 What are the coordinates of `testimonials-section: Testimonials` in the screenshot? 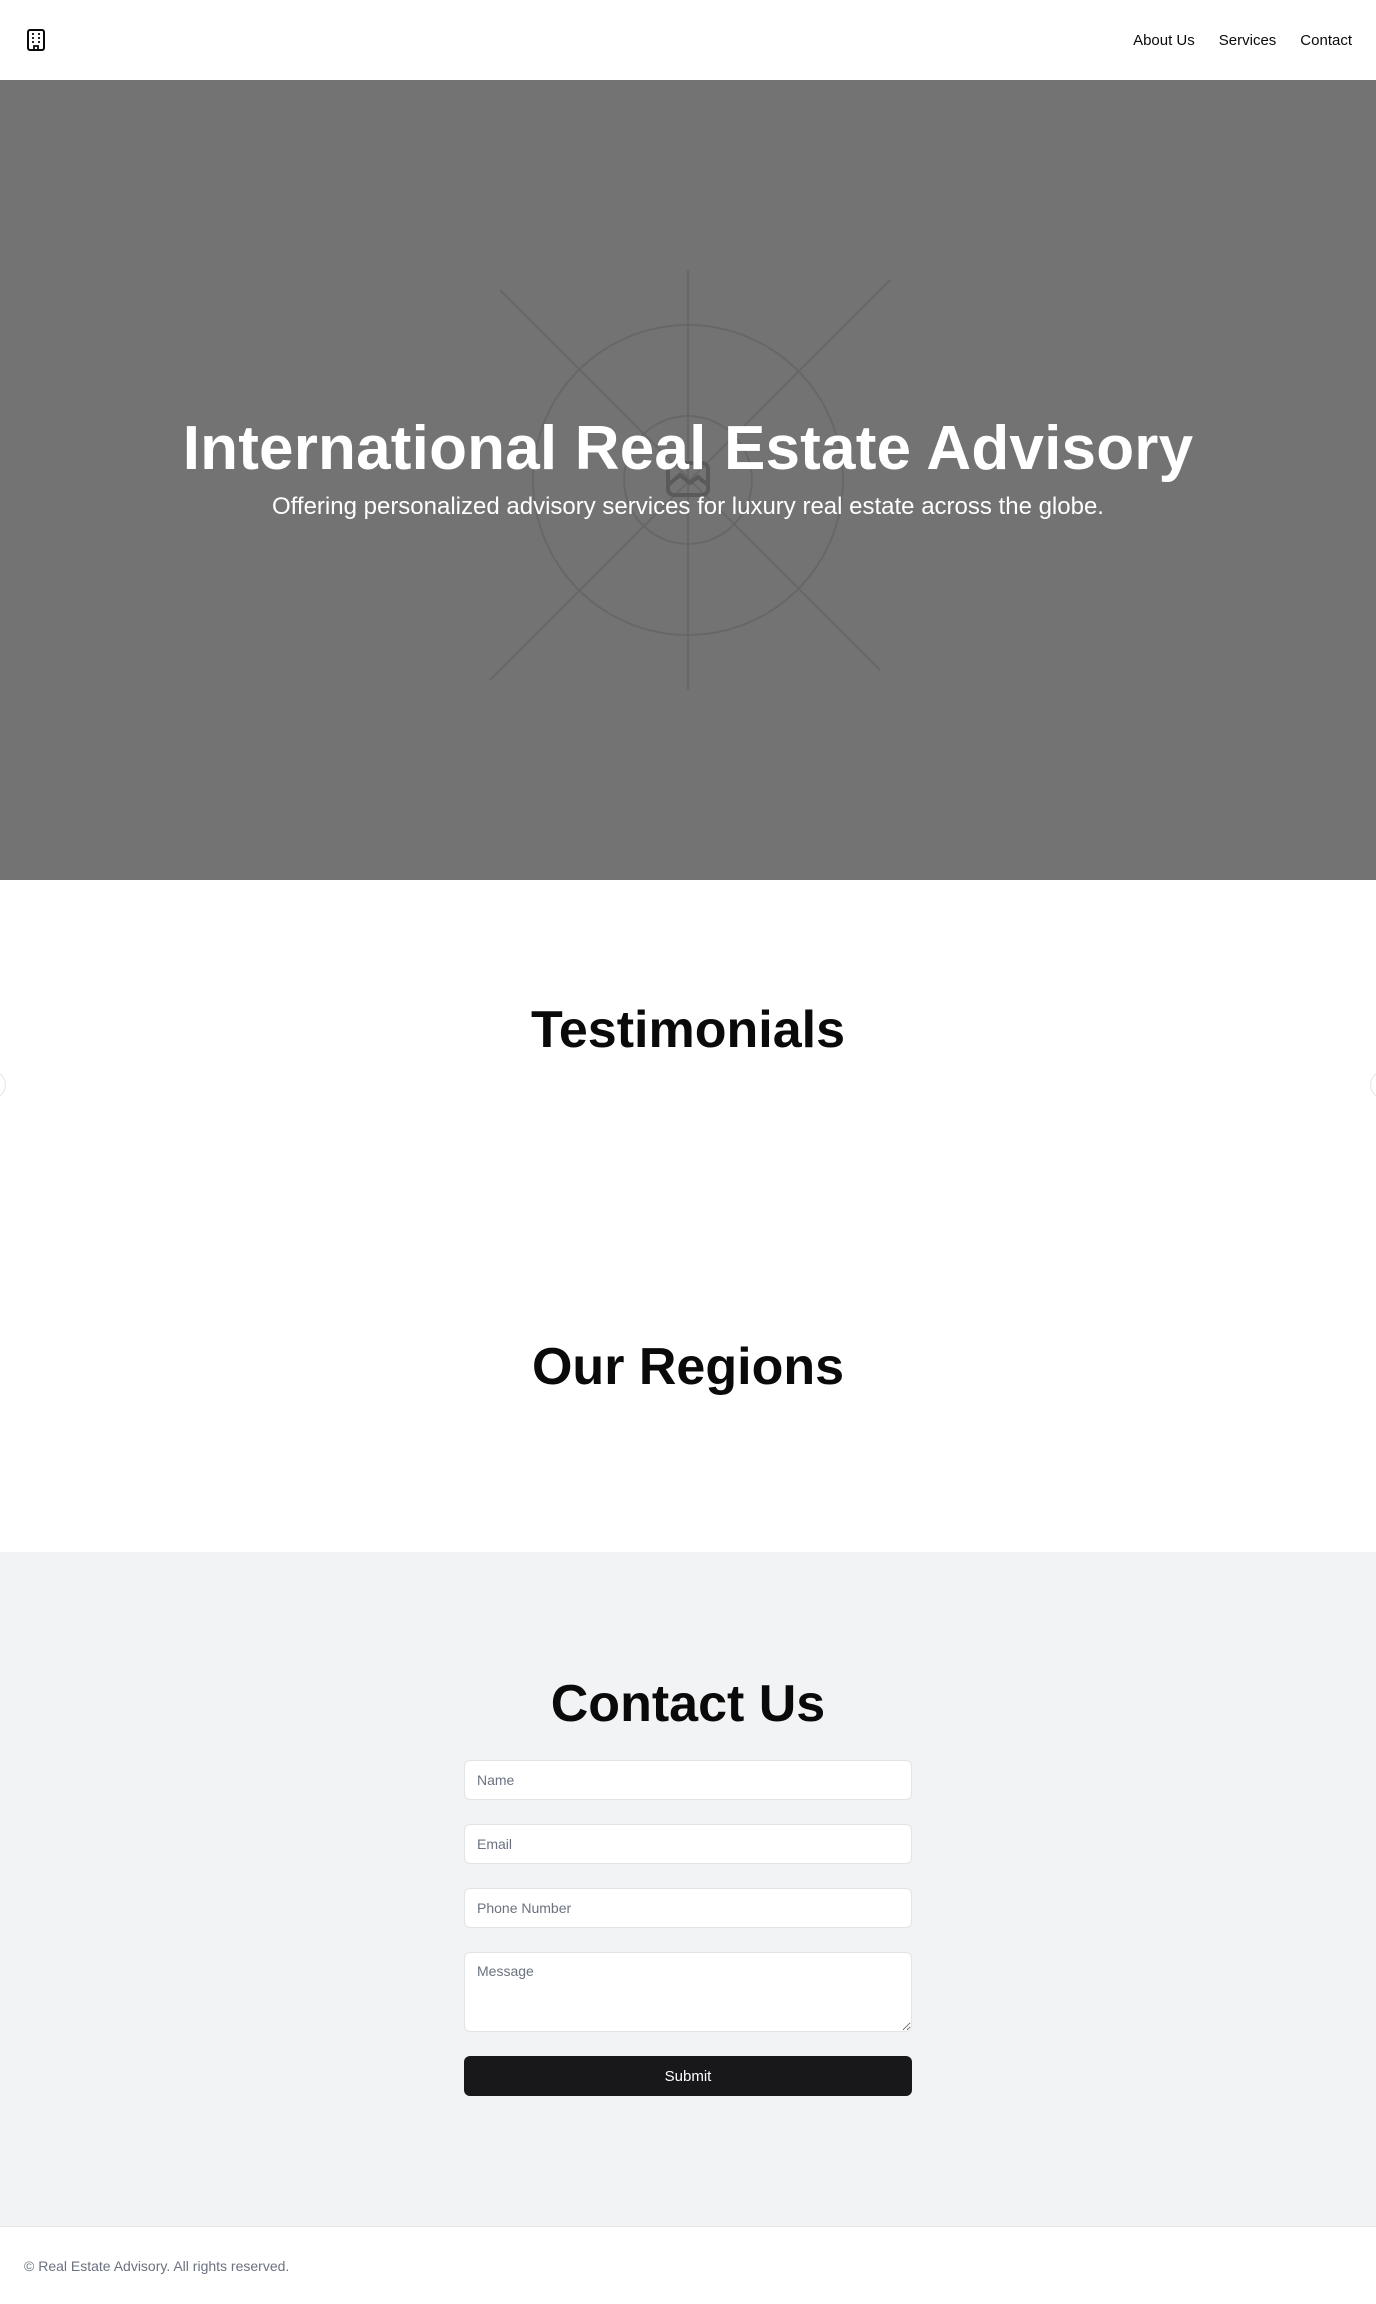 It's located at (688, 1048).